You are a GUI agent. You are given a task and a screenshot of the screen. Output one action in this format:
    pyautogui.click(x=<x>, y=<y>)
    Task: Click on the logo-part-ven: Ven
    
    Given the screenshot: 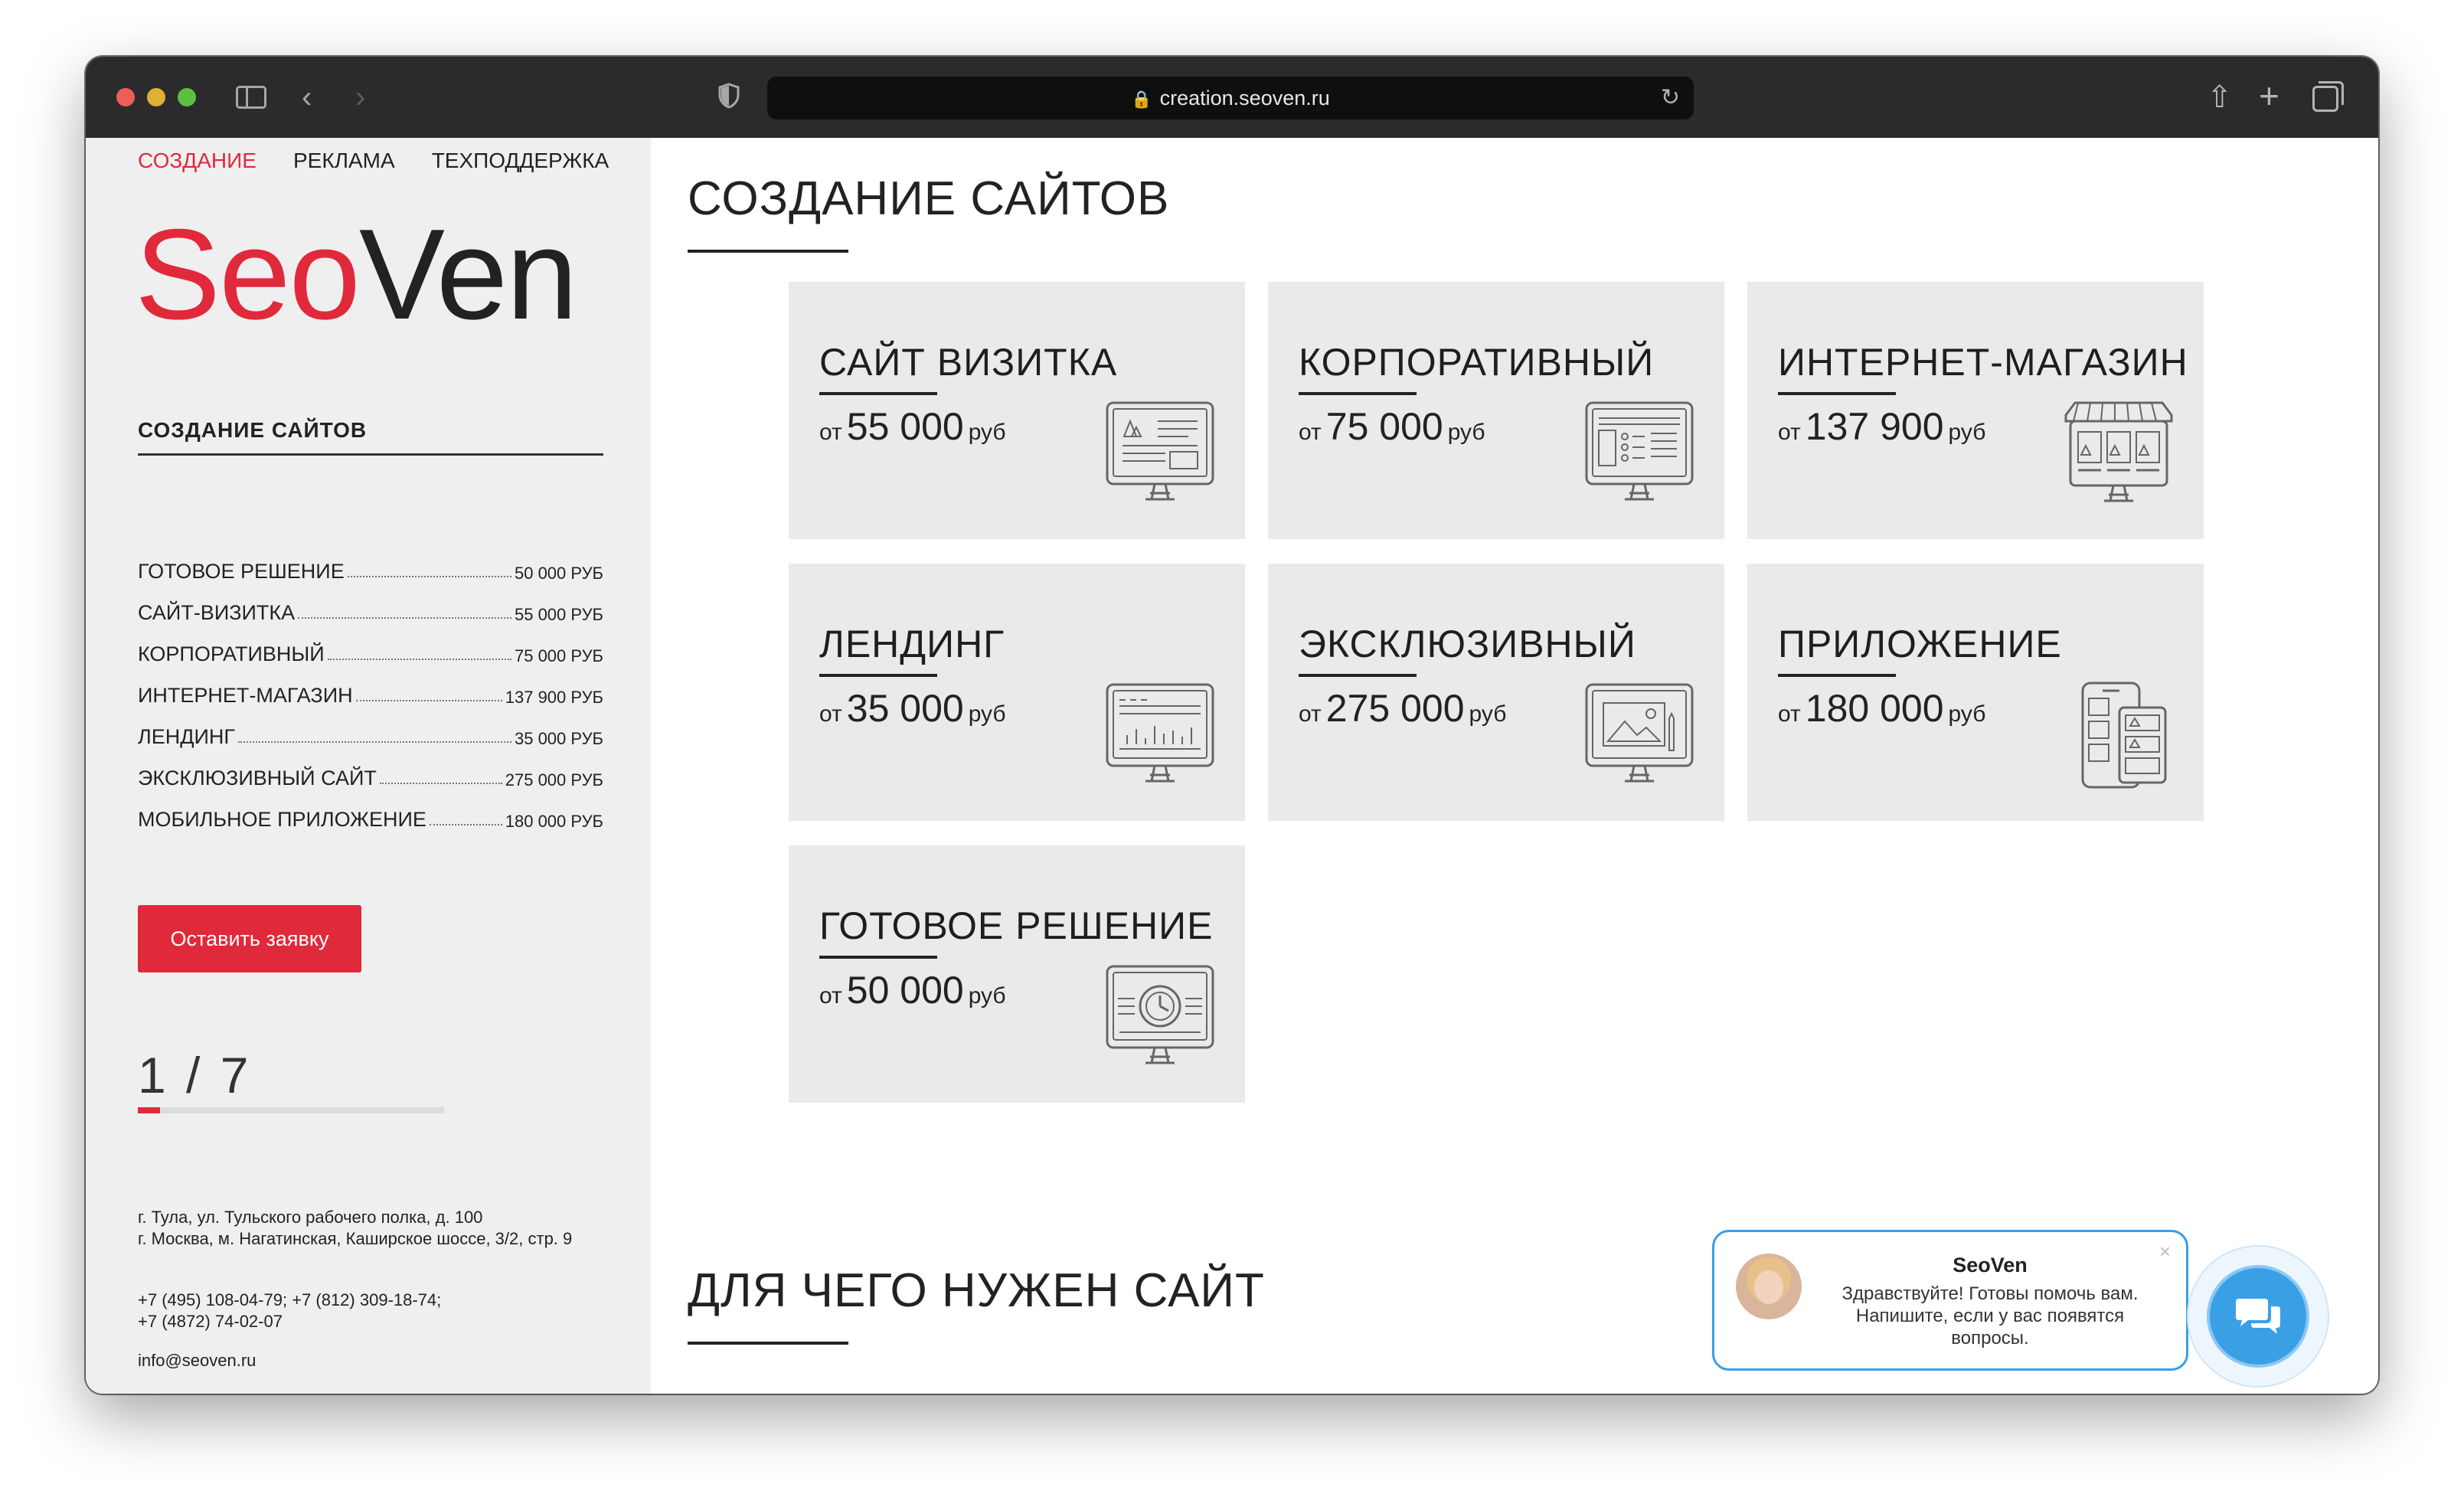 What is the action you would take?
    pyautogui.click(x=468, y=274)
    